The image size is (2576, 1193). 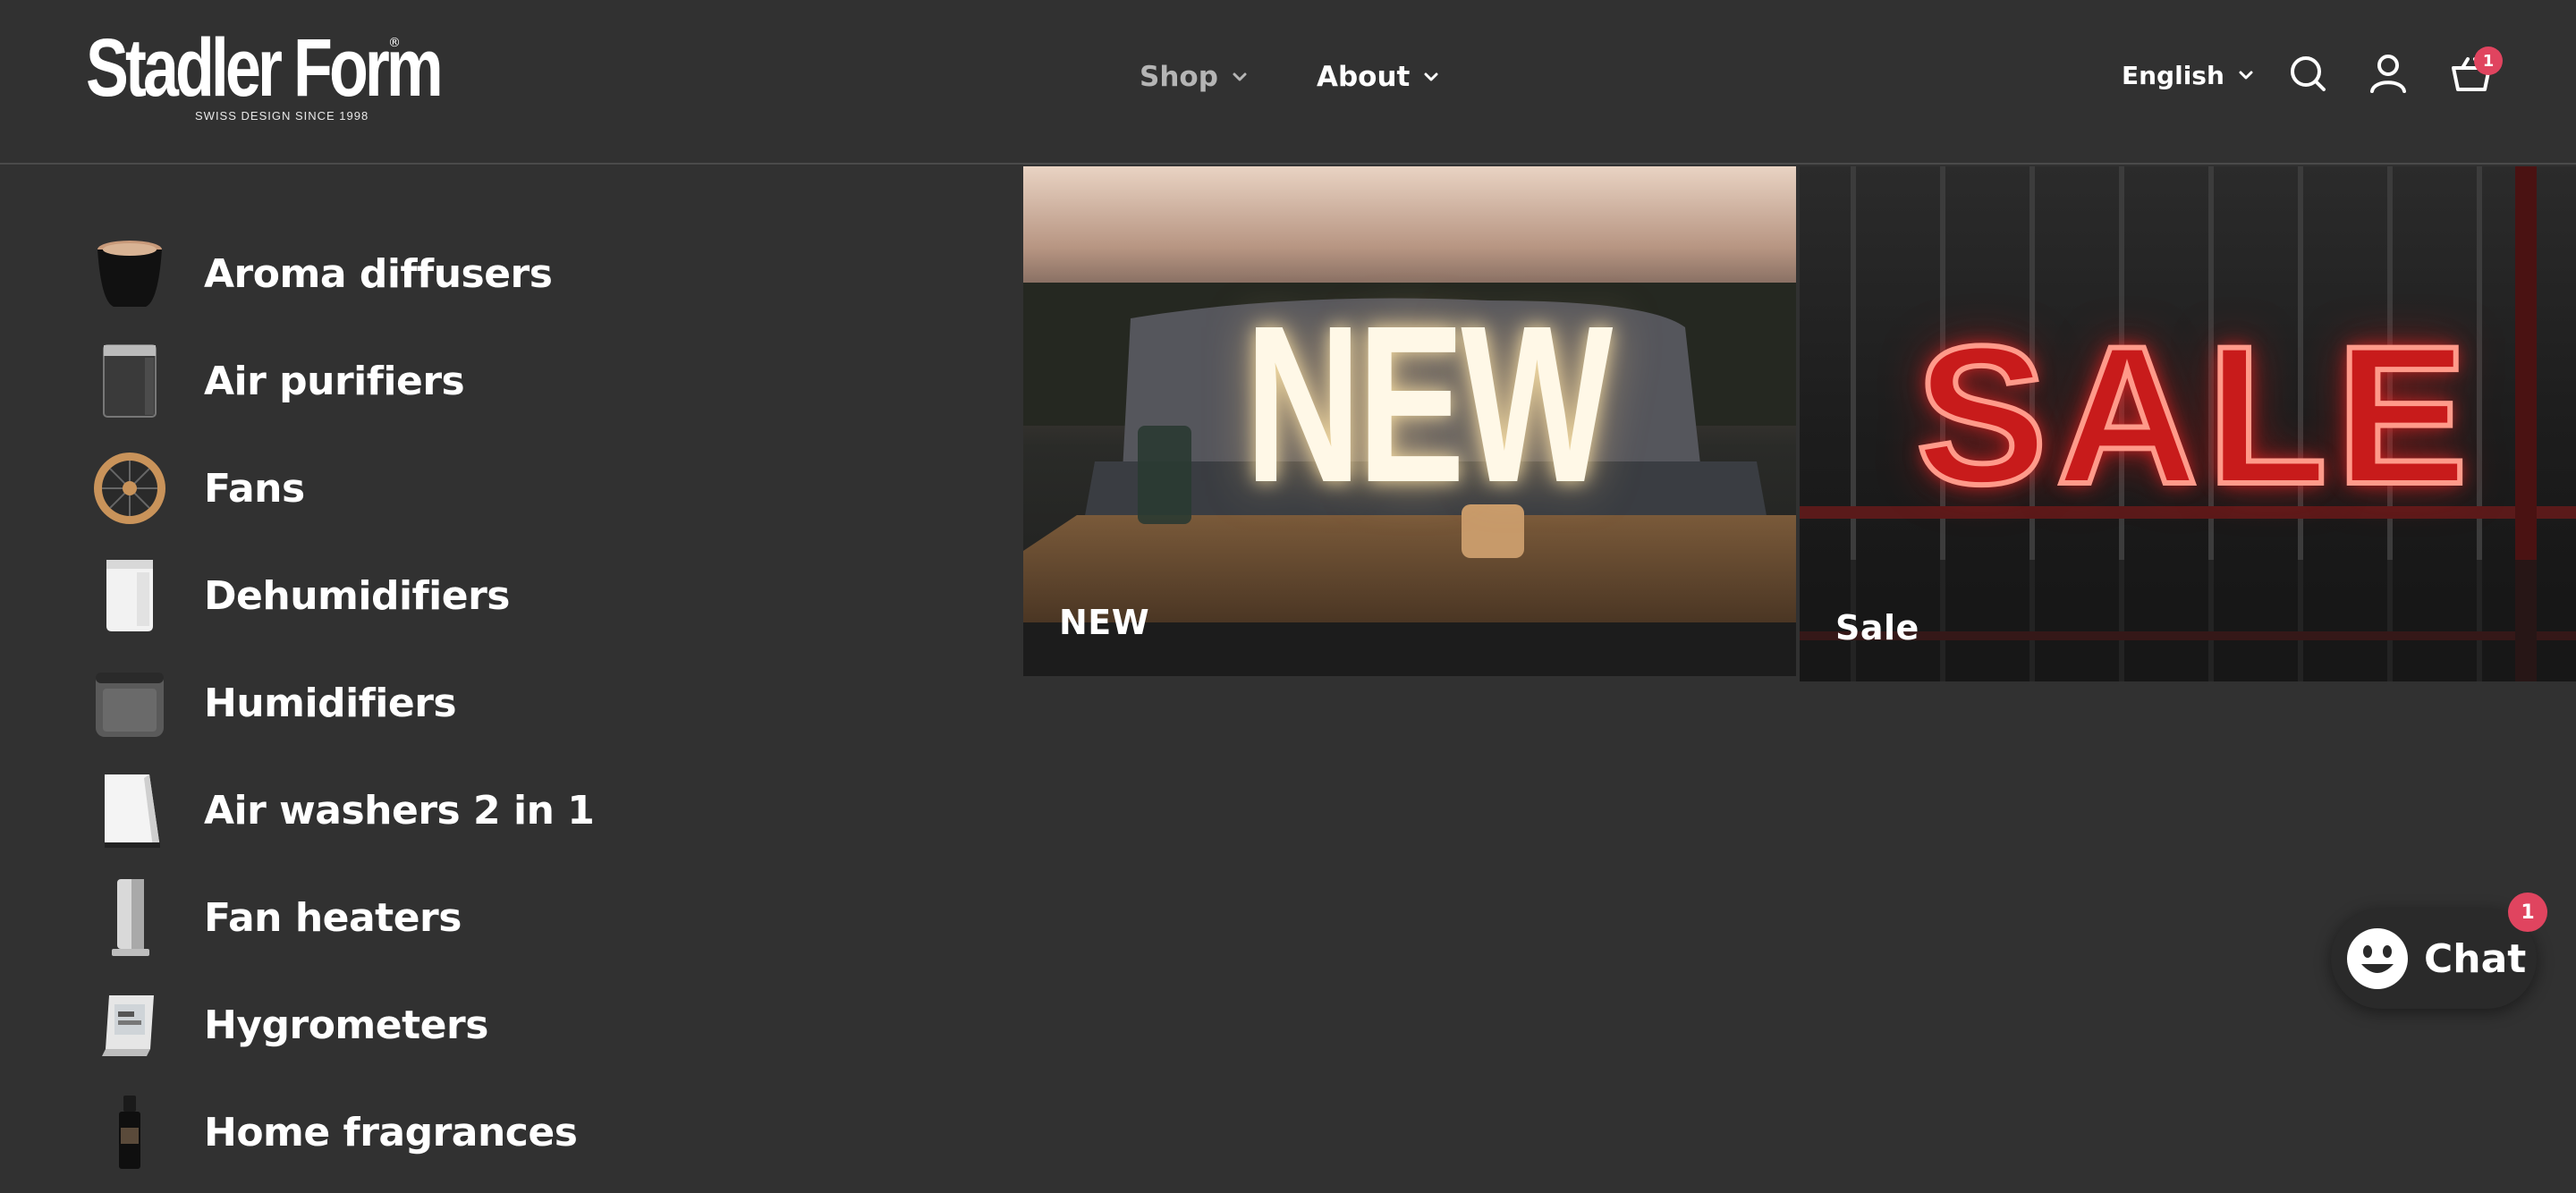 I want to click on chat-button: Chat, so click(x=2434, y=959).